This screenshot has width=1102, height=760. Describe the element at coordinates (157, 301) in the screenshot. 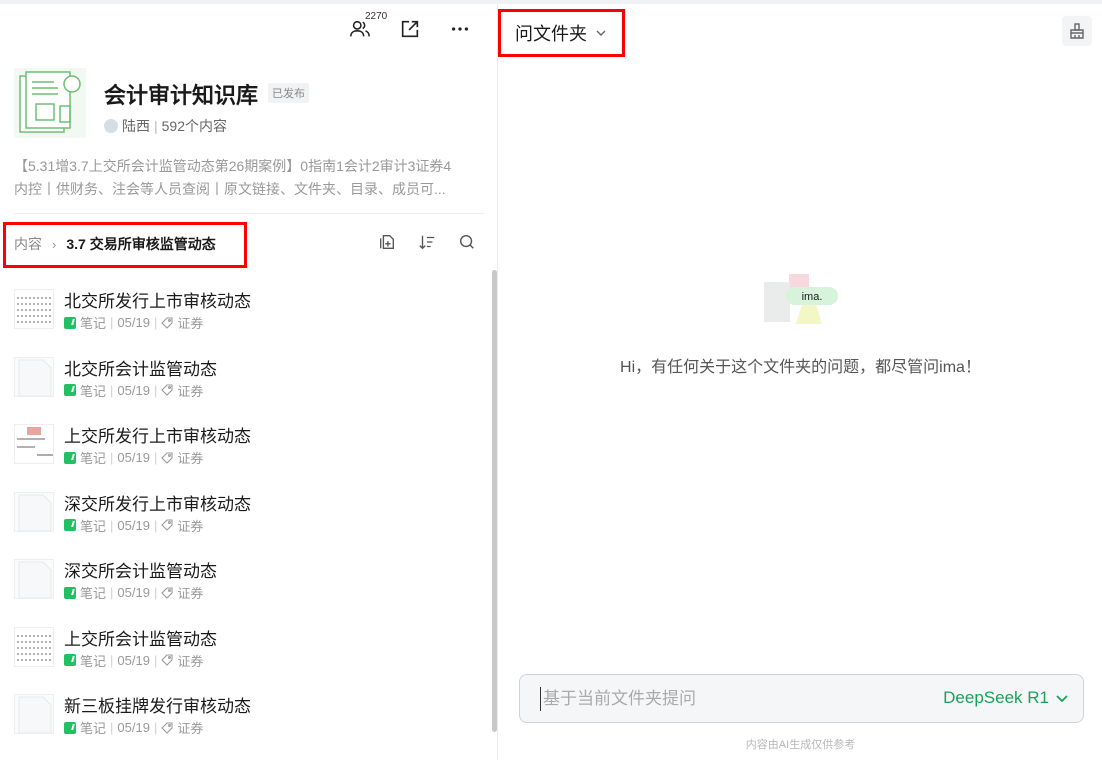

I see `item-title: 北交所发行上市审核动态` at that location.